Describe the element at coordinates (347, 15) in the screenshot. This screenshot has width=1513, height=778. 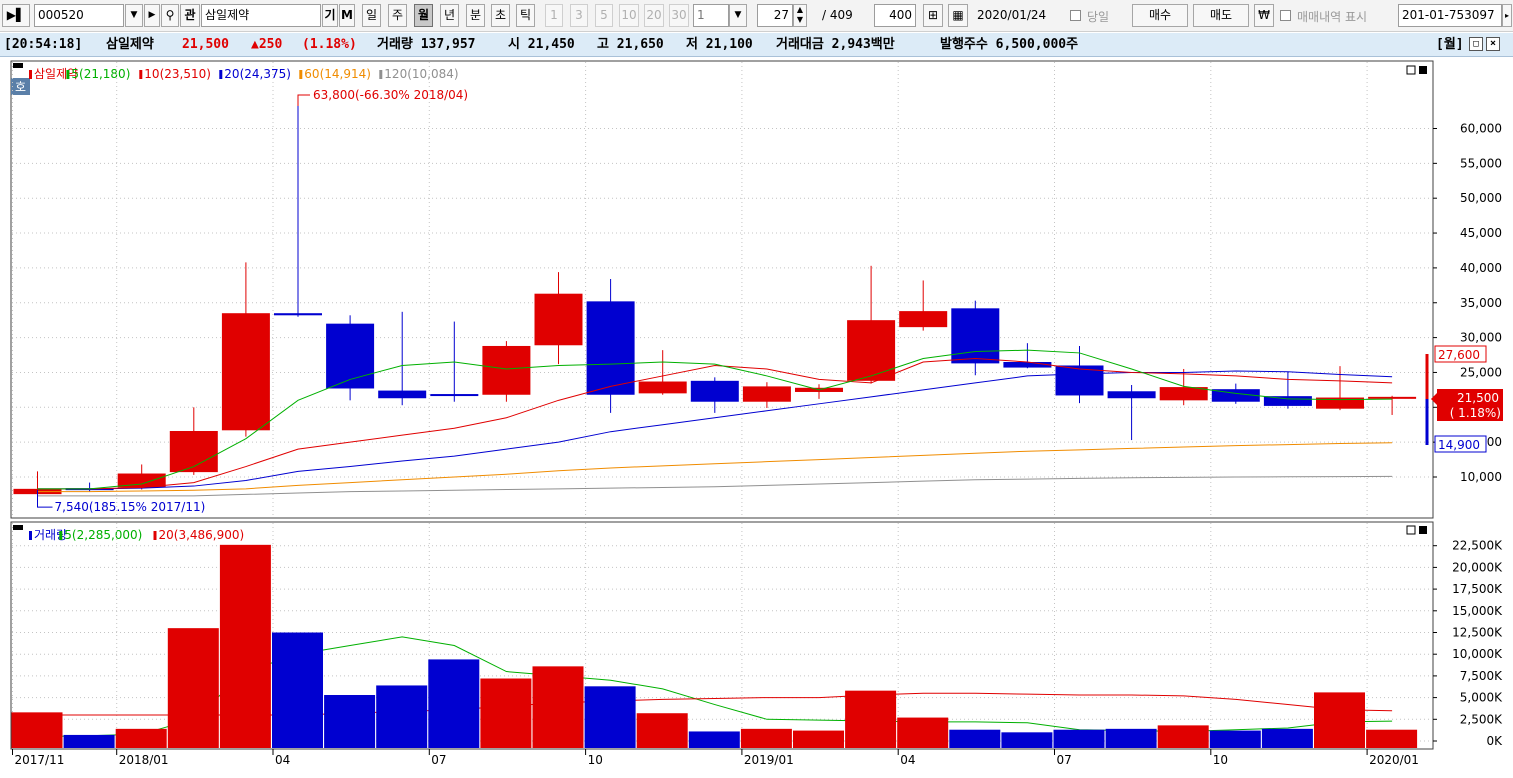
I see `m-button: M` at that location.